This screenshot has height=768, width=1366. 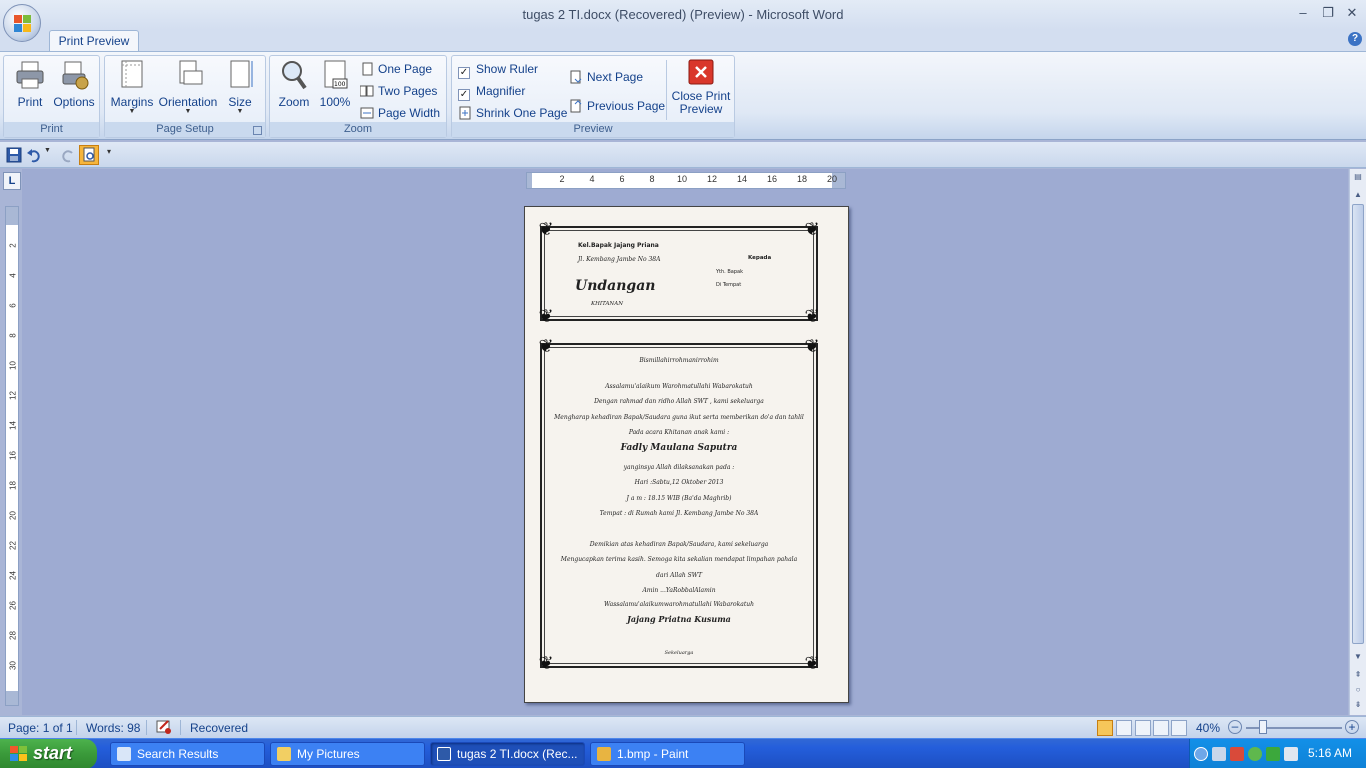 I want to click on zoom-slider-thumb, so click(x=1263, y=727).